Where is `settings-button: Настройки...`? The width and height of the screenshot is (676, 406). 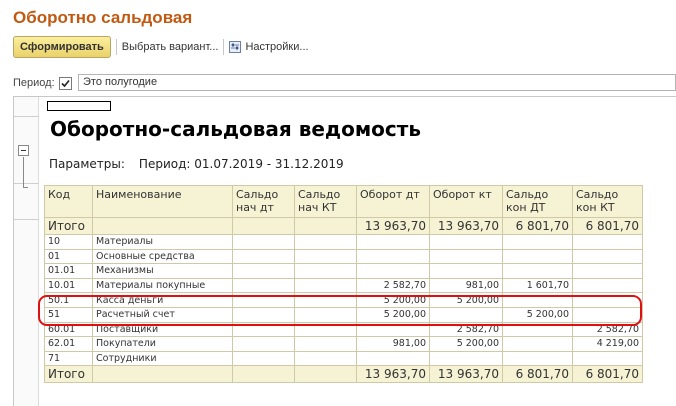 settings-button: Настройки... is located at coordinates (269, 47).